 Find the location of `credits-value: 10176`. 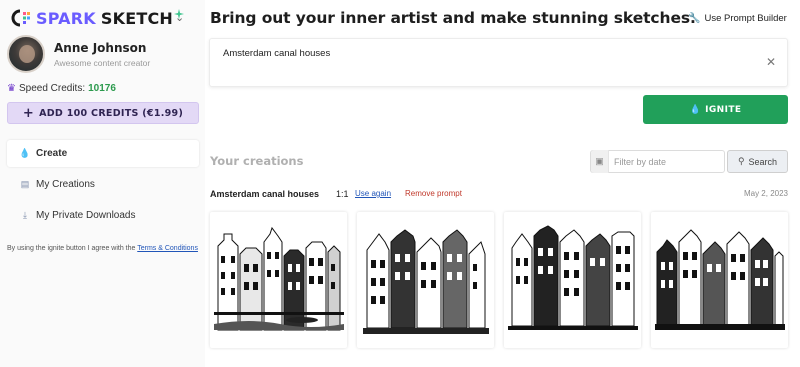

credits-value: 10176 is located at coordinates (102, 88).